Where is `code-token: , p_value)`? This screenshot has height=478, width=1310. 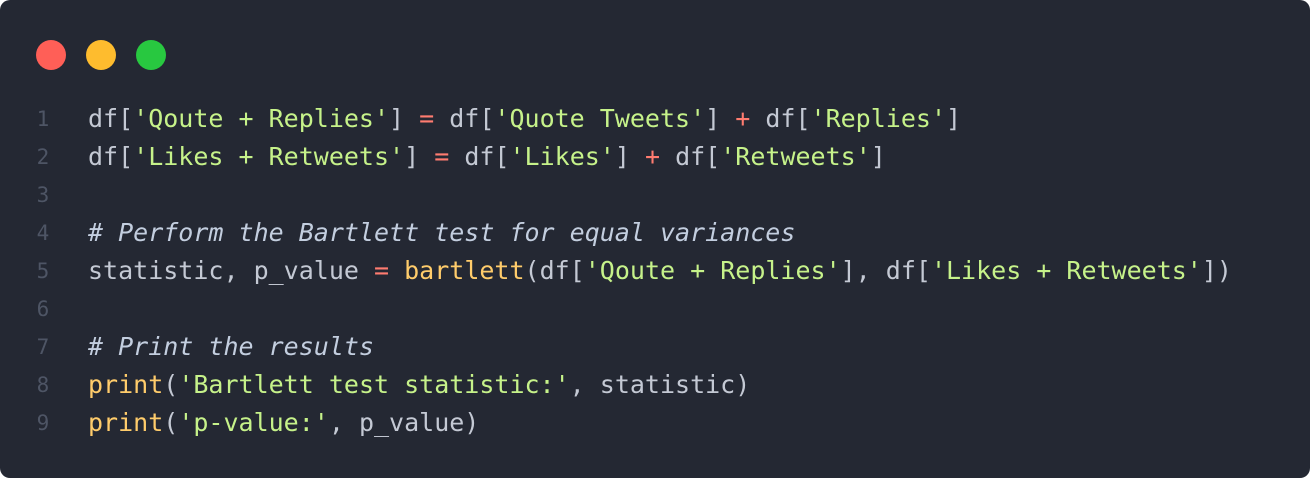
code-token: , p_value) is located at coordinates (404, 422).